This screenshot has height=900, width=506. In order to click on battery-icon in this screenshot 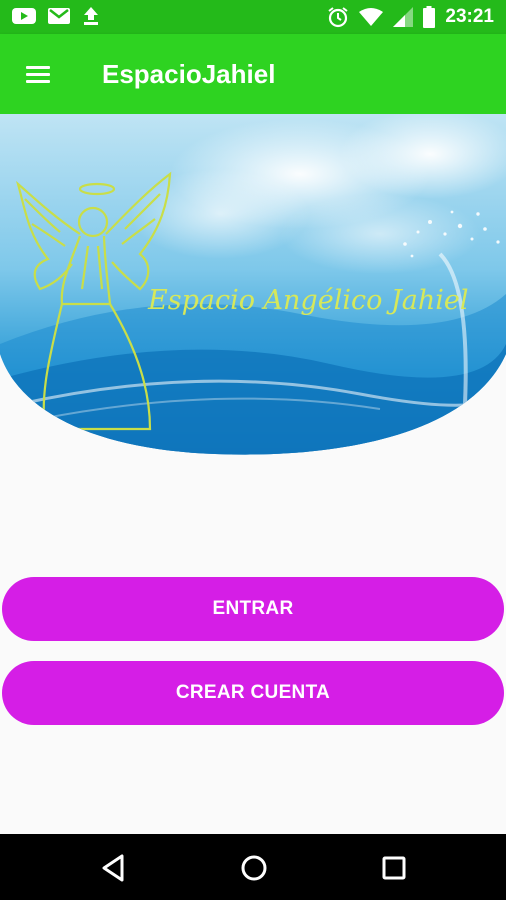, I will do `click(429, 17)`.